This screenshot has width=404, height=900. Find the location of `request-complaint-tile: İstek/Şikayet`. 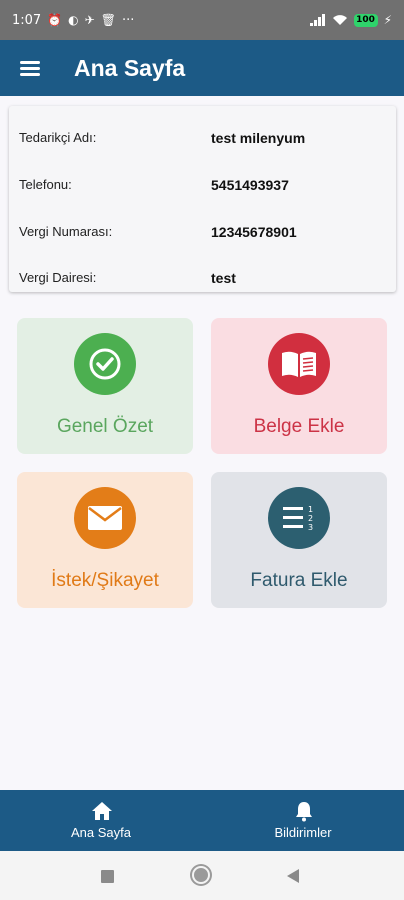

request-complaint-tile: İstek/Şikayet is located at coordinates (105, 540).